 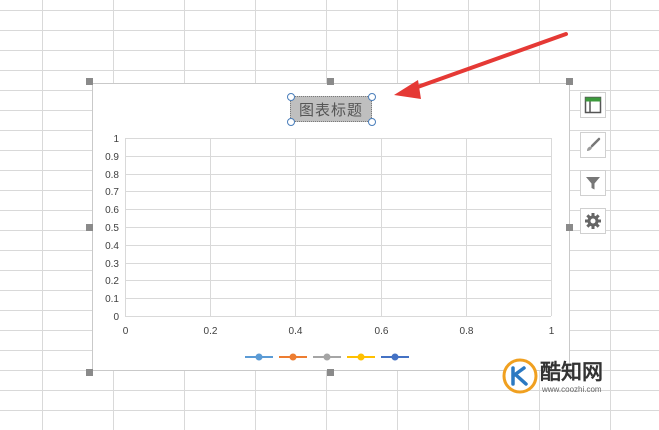 What do you see at coordinates (291, 122) in the screenshot?
I see `title-handle-bottom-left` at bounding box center [291, 122].